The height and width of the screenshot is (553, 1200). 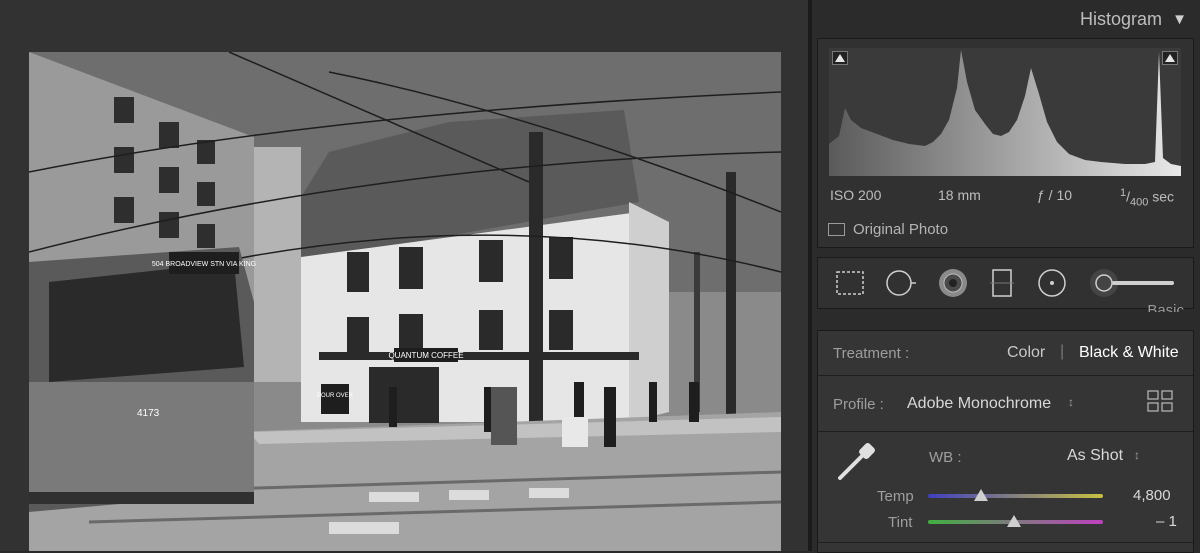 What do you see at coordinates (335, 396) in the screenshot?
I see `pour-sign: POUR OVER` at bounding box center [335, 396].